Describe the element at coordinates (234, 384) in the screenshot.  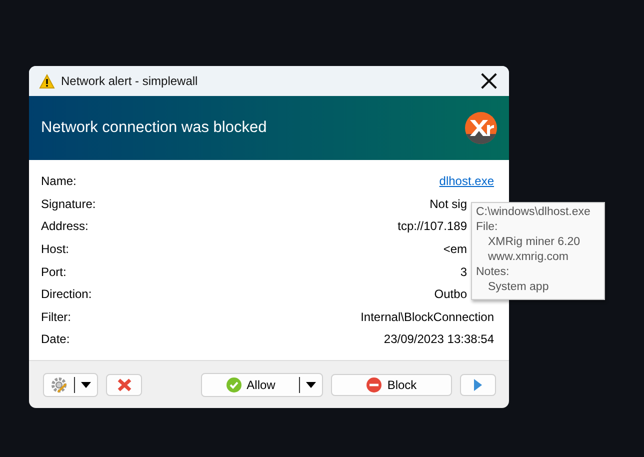
I see `check-icon` at that location.